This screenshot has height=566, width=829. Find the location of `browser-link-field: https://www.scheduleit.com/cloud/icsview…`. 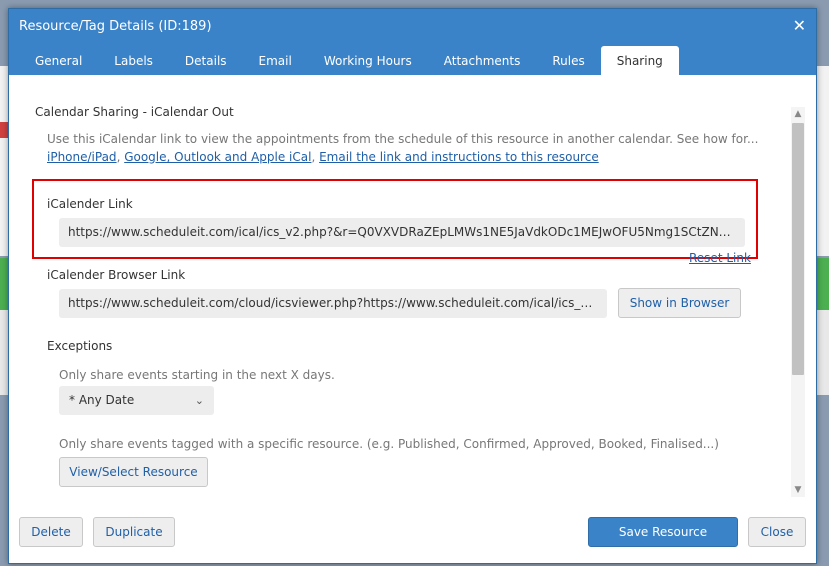

browser-link-field: https://www.scheduleit.com/cloud/icsview… is located at coordinates (333, 303).